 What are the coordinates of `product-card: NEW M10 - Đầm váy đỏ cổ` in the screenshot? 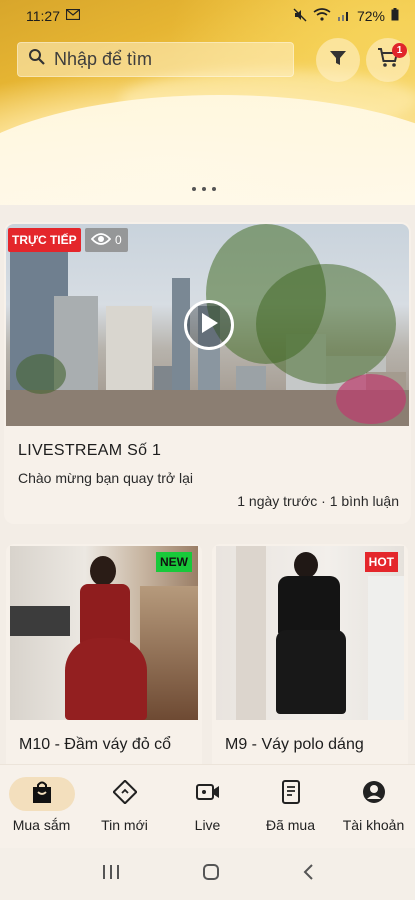 It's located at (104, 659).